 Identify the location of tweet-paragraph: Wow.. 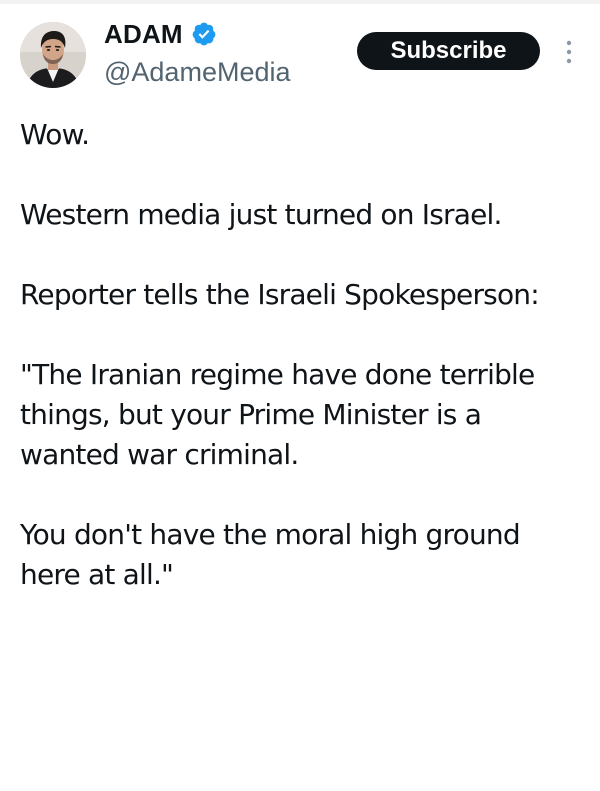
(55, 134).